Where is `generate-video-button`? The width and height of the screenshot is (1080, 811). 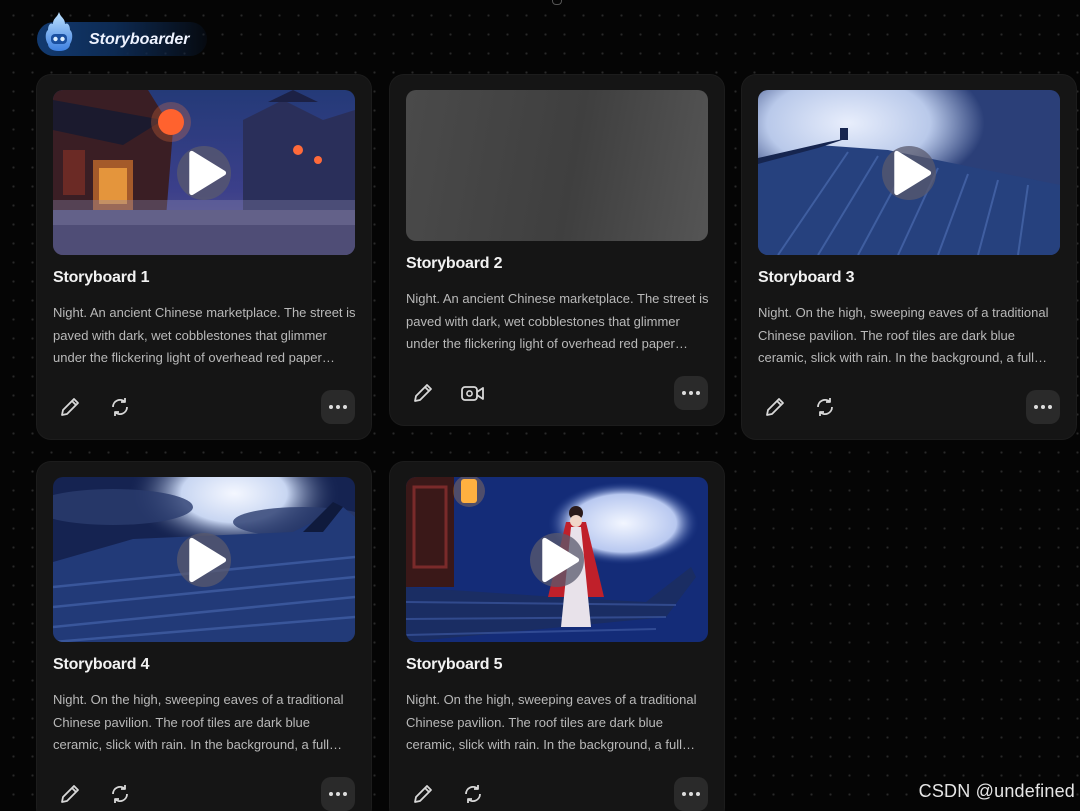
generate-video-button is located at coordinates (473, 393).